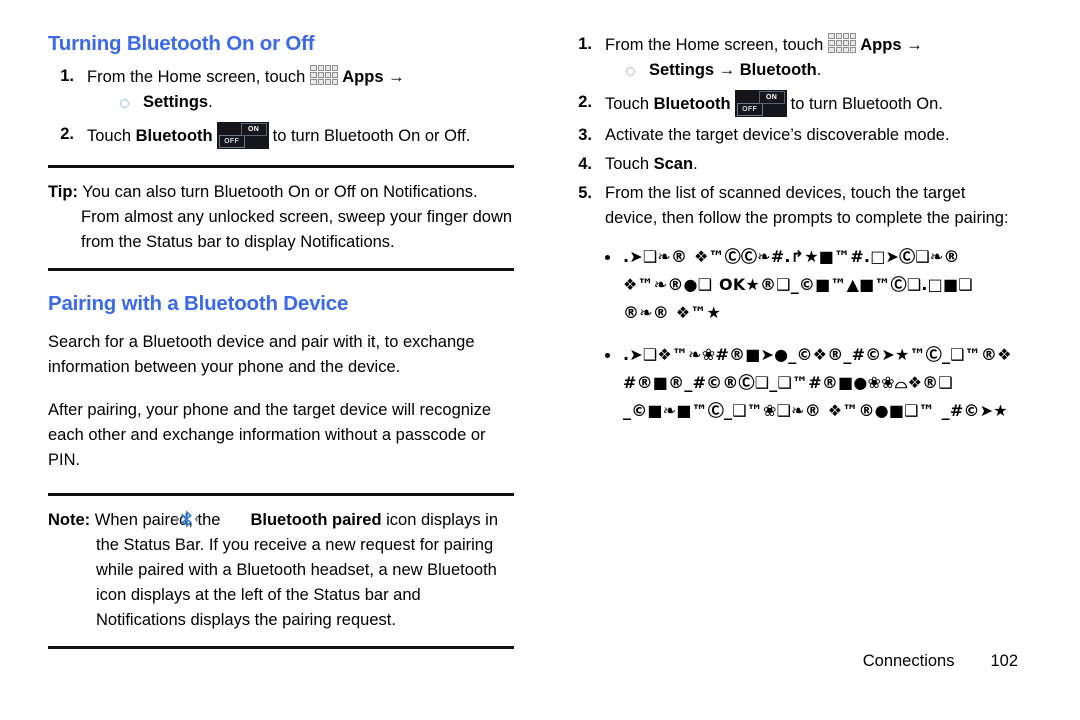 Image resolution: width=1080 pixels, height=720 pixels. I want to click on list-item-sub-settings-bluetooth: Settings → Bluetooth., so click(792, 70).